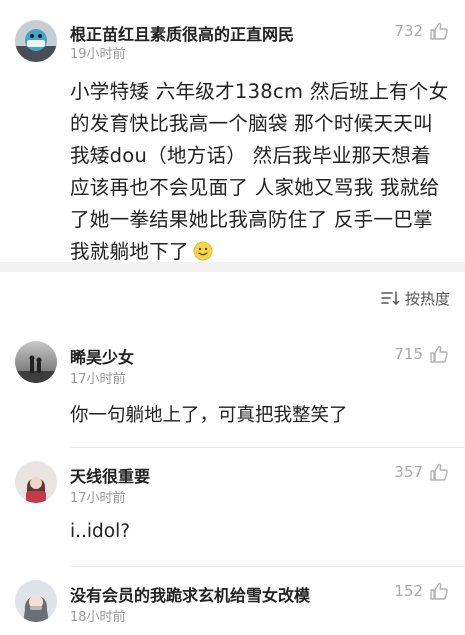  What do you see at coordinates (232, 267) in the screenshot?
I see `section-divider` at bounding box center [232, 267].